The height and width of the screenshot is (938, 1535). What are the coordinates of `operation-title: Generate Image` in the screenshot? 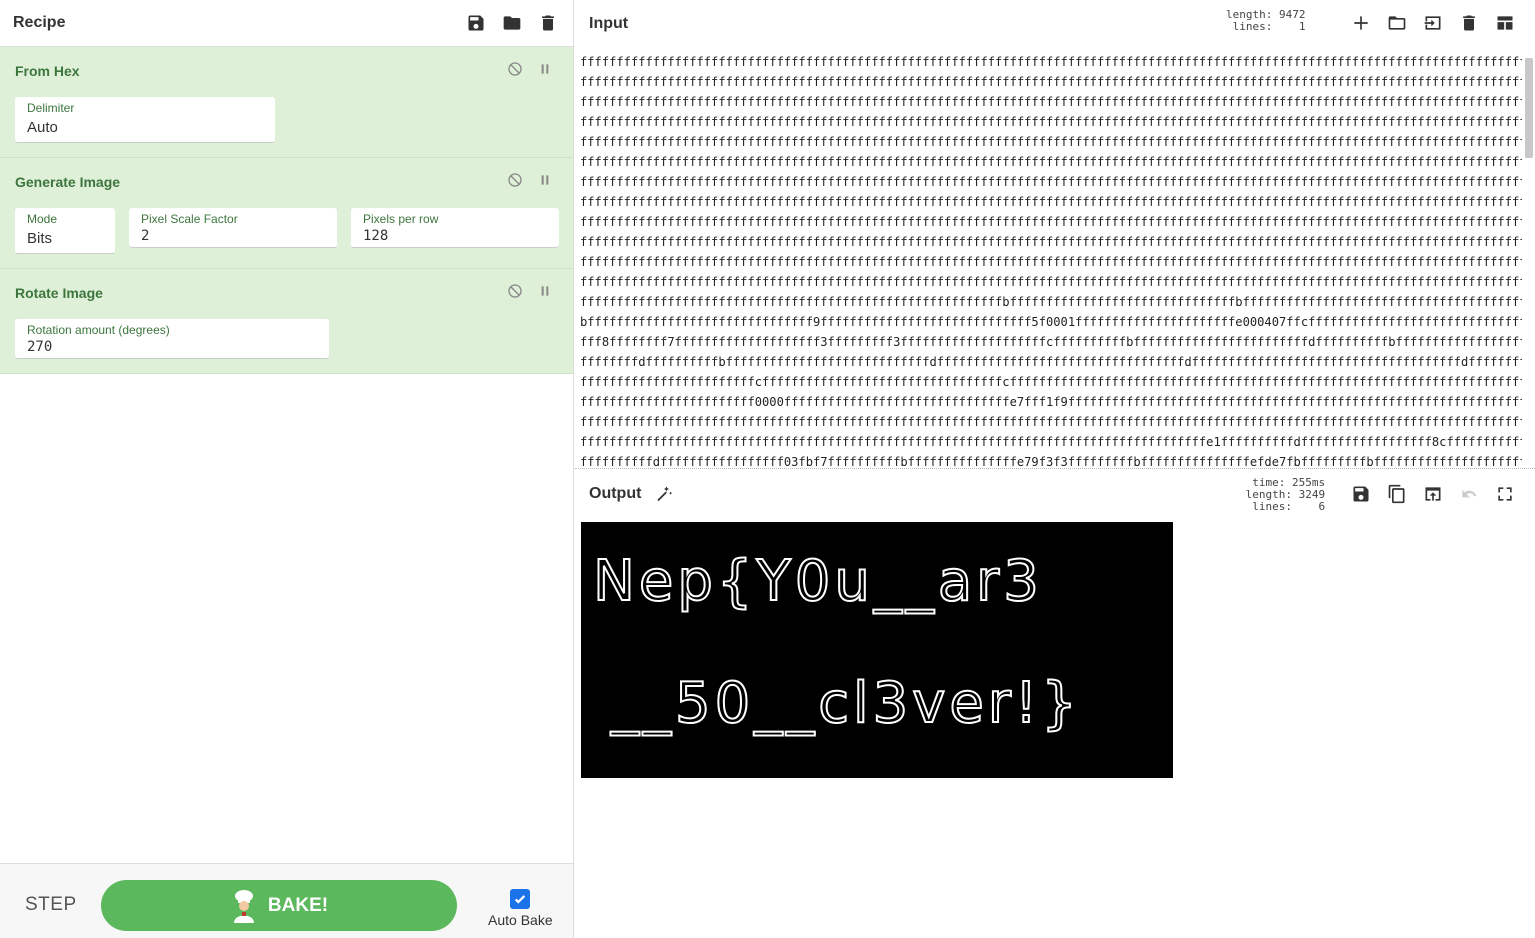 It's located at (68, 182).